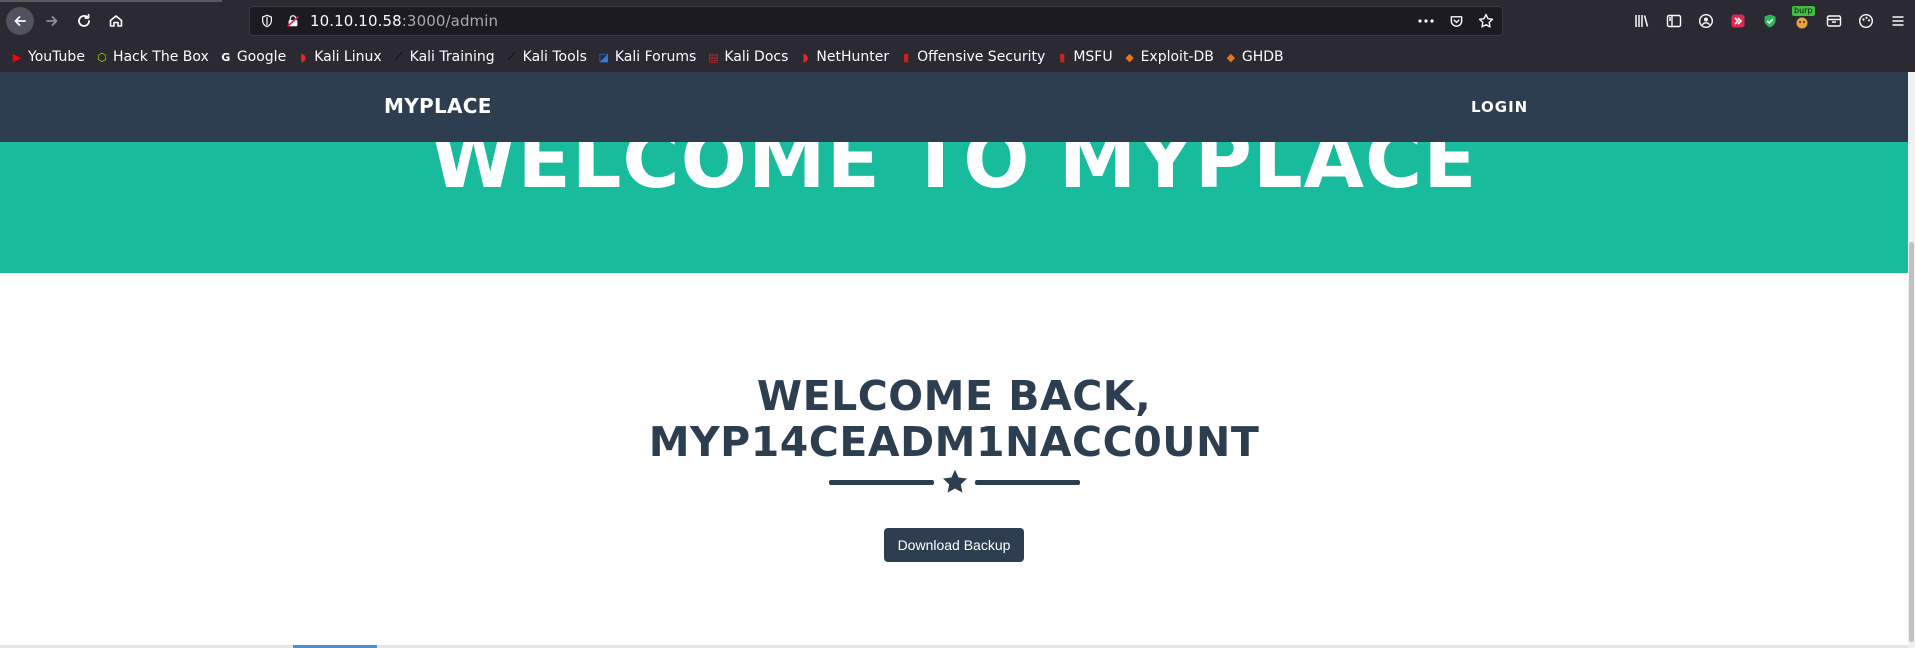 The image size is (1915, 648). What do you see at coordinates (881, 482) in the screenshot?
I see `divider-line-left` at bounding box center [881, 482].